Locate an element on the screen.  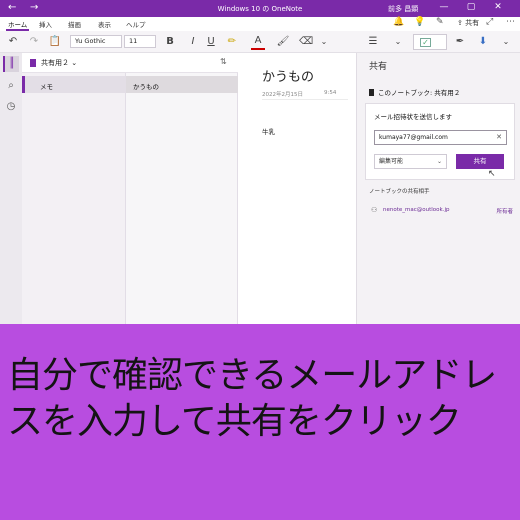
title-underline is located at coordinates (305, 99).